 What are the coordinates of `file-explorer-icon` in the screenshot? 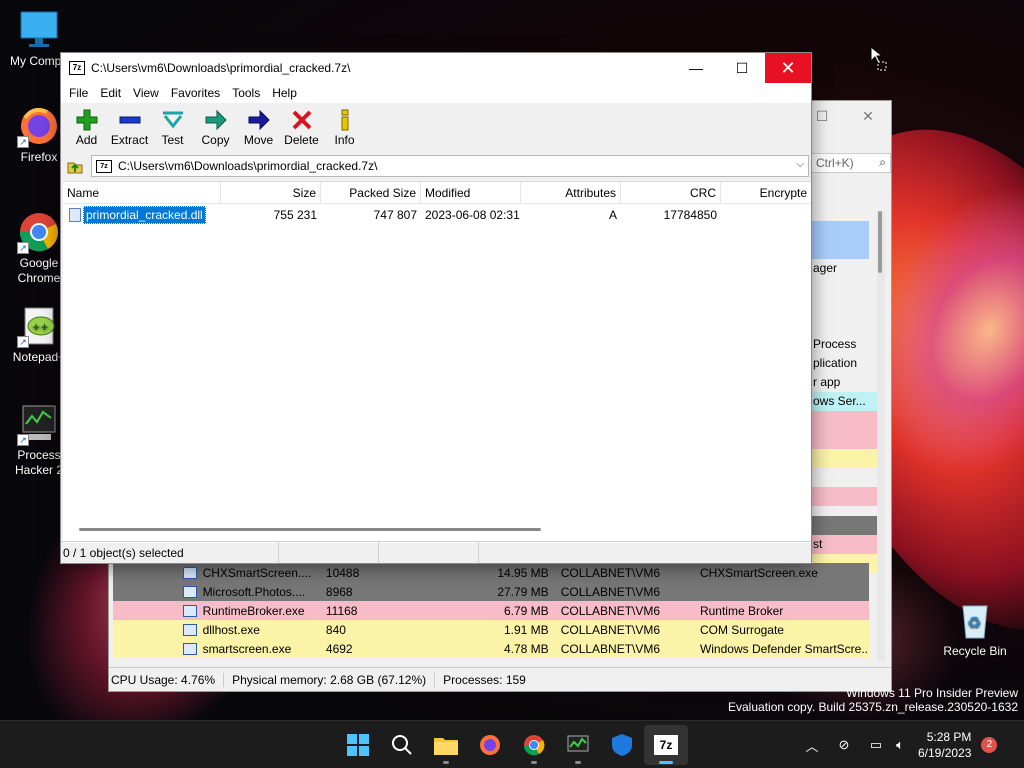 It's located at (446, 746).